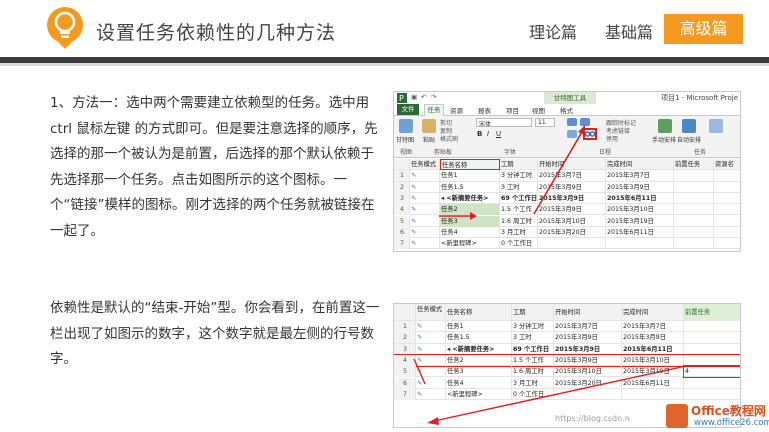 This screenshot has width=769, height=432. I want to click on font-name-select: 宋体, so click(504, 123).